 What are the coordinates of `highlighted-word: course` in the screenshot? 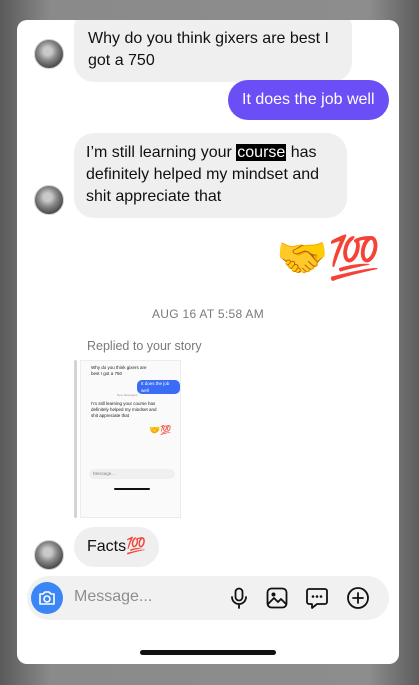 It's located at (261, 152).